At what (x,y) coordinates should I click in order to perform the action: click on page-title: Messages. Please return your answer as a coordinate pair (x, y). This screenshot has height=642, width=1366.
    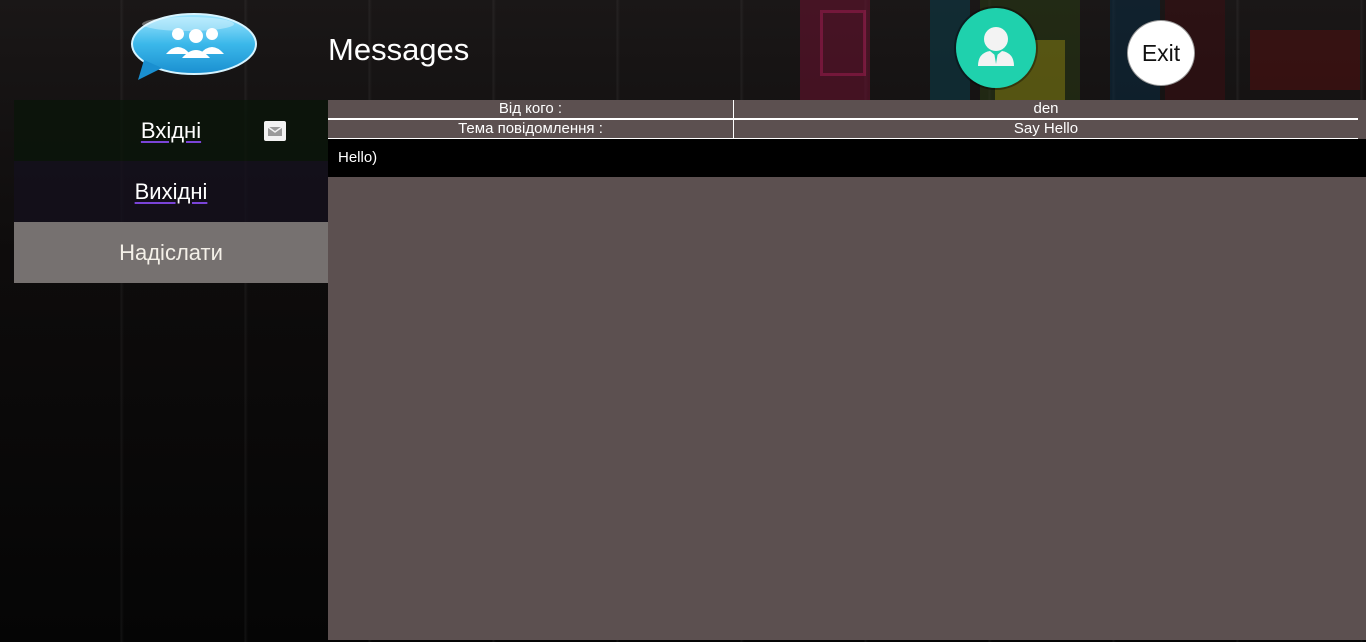
    Looking at the image, I should click on (399, 49).